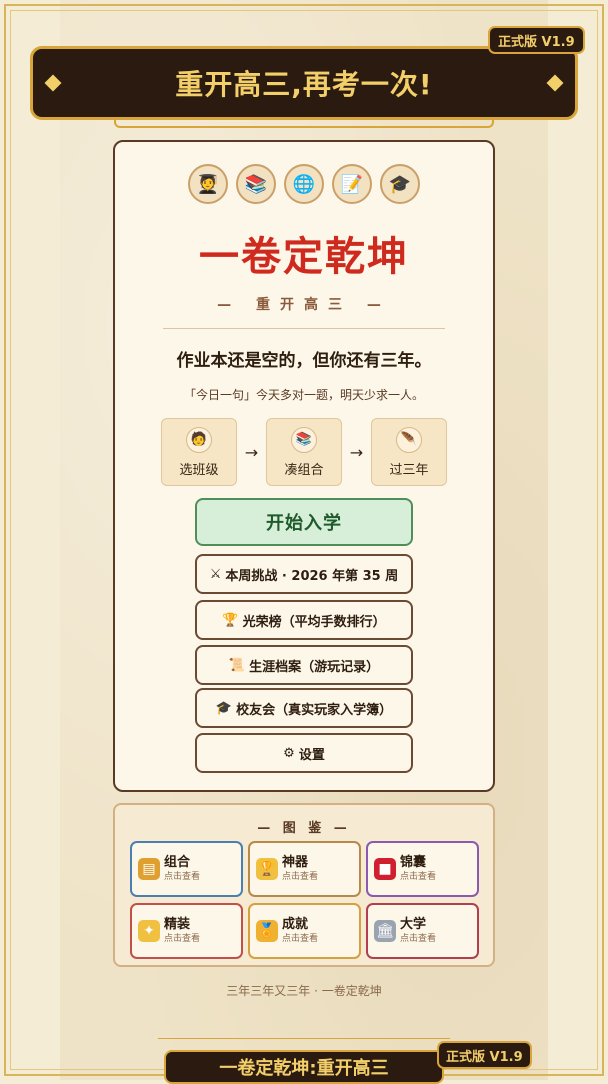 The image size is (608, 1084). Describe the element at coordinates (177, 924) in the screenshot. I see `codex-item-name: 精装` at that location.